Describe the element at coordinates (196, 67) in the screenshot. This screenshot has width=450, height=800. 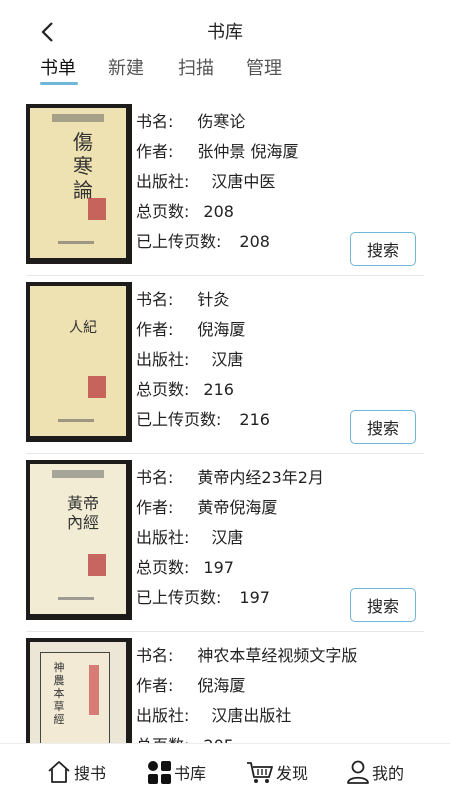
I see `tab-scan: 扫描` at that location.